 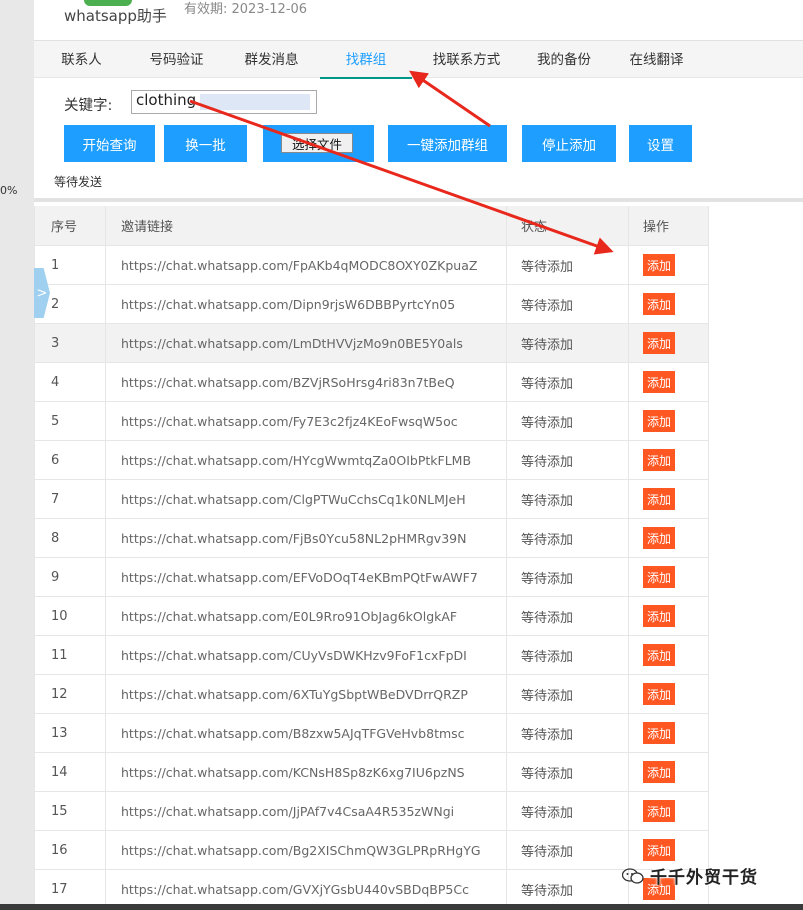 I want to click on row-index: 10, so click(x=70, y=616).